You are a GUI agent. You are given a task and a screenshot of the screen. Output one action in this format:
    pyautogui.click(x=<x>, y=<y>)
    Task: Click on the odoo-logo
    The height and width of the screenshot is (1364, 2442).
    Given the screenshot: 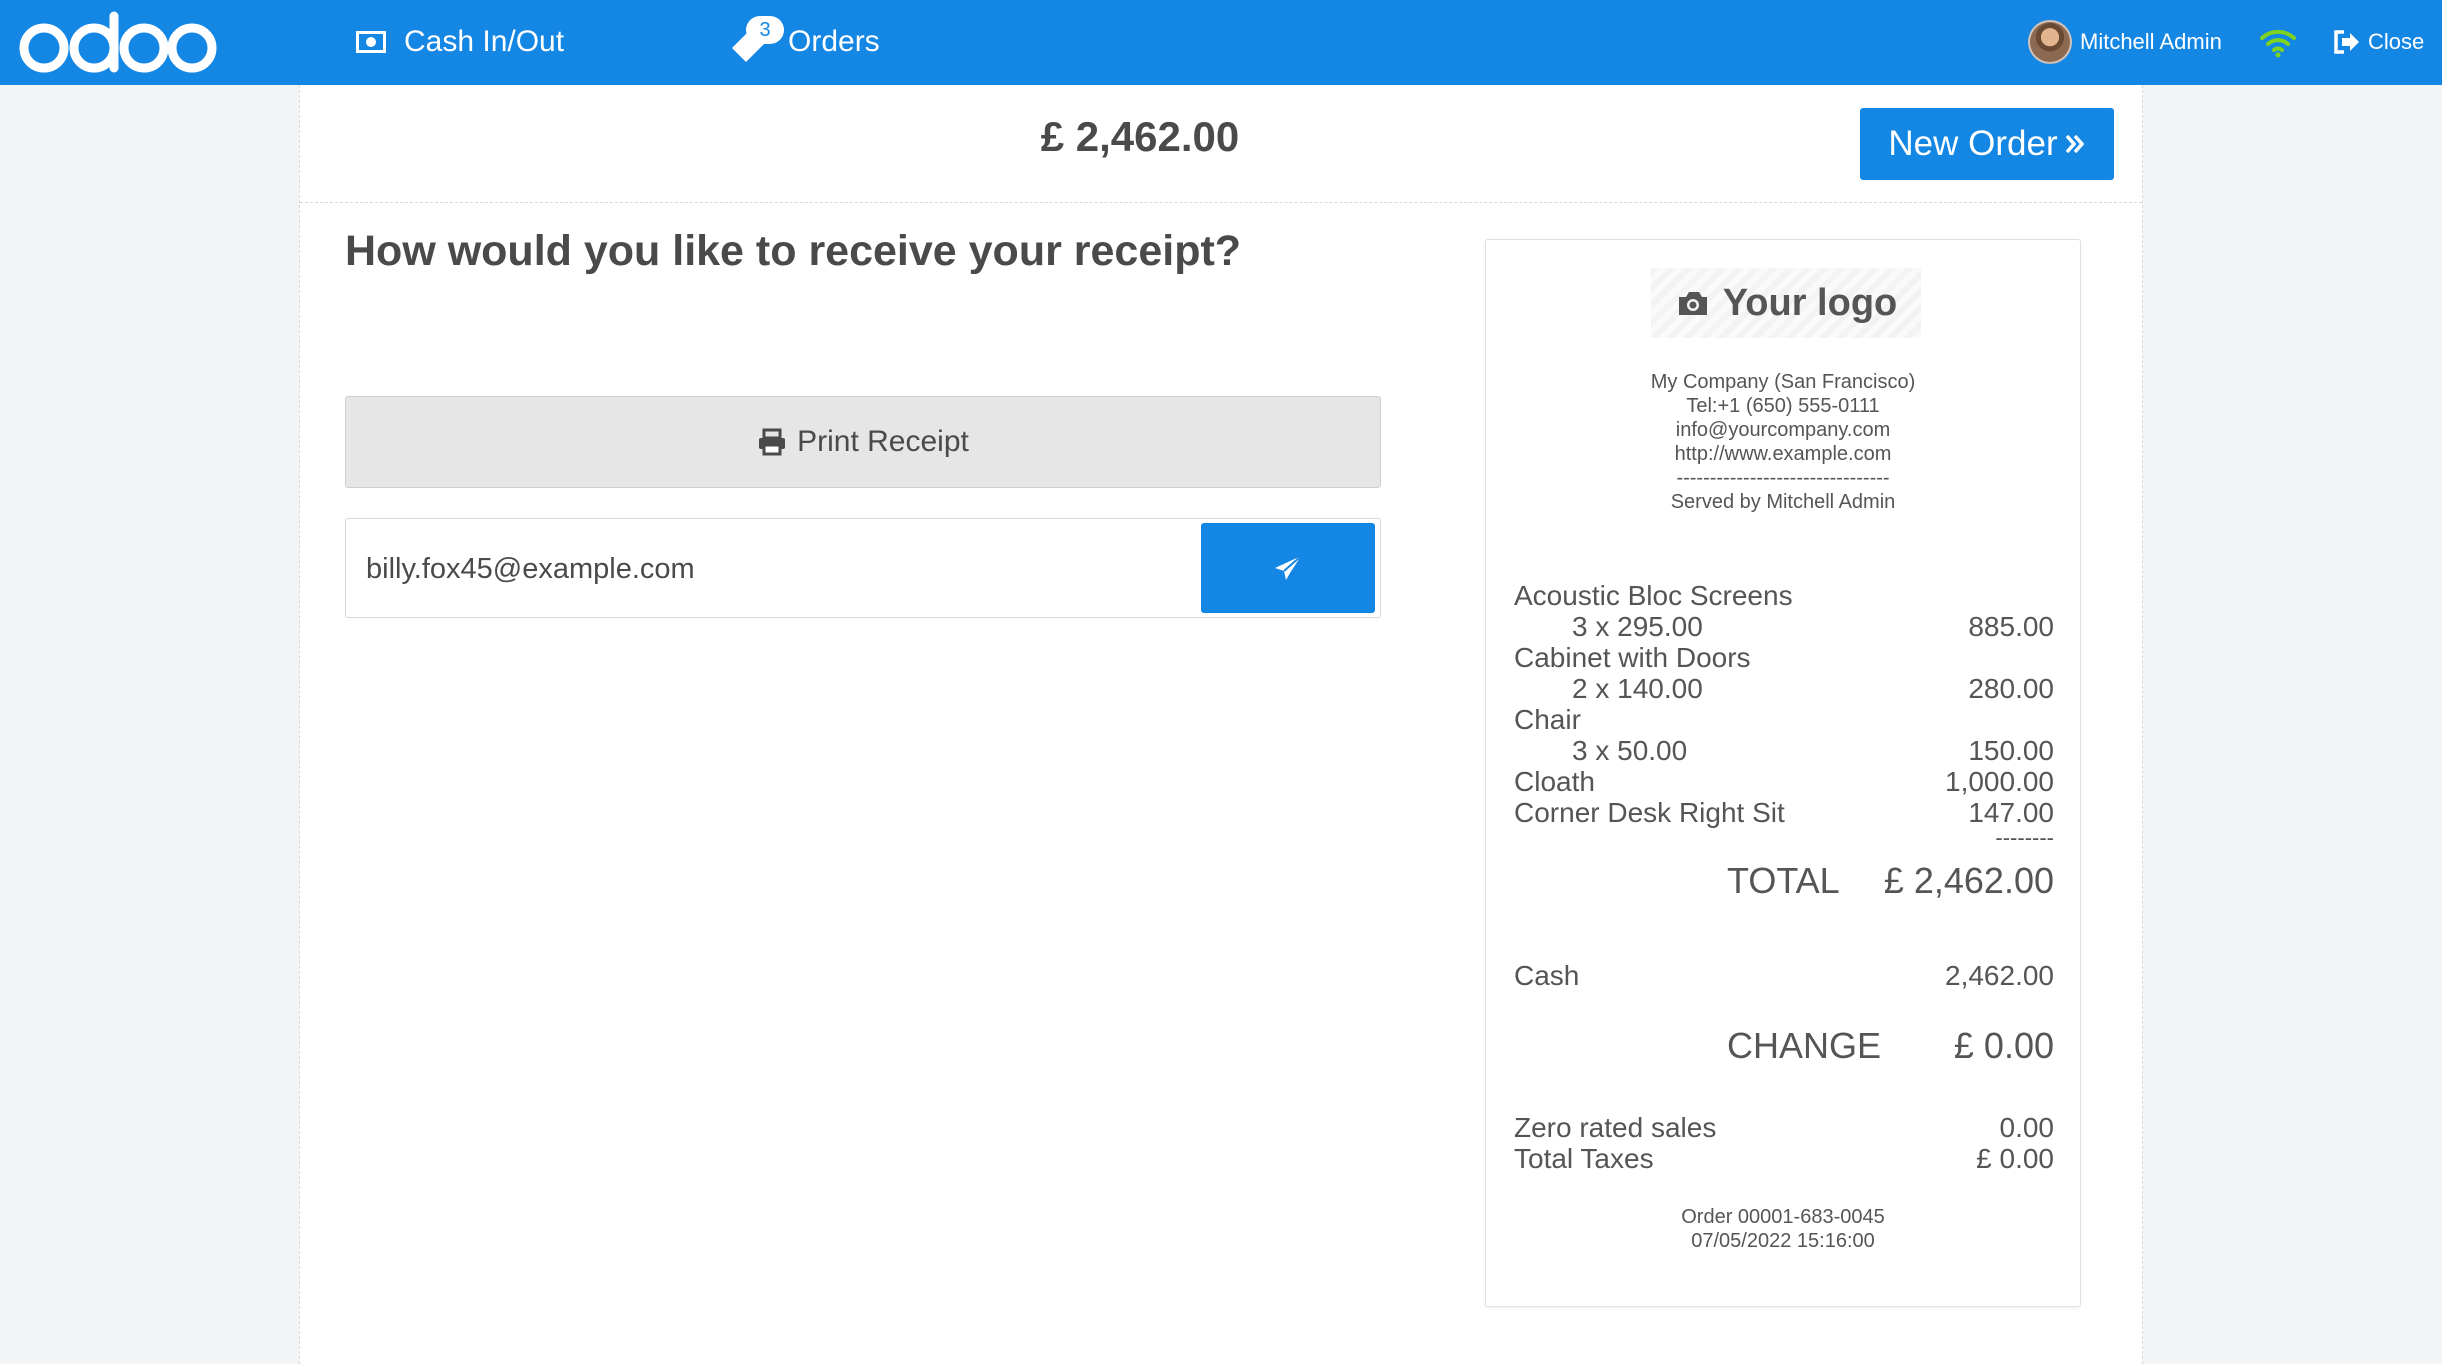 What is the action you would take?
    pyautogui.click(x=118, y=42)
    